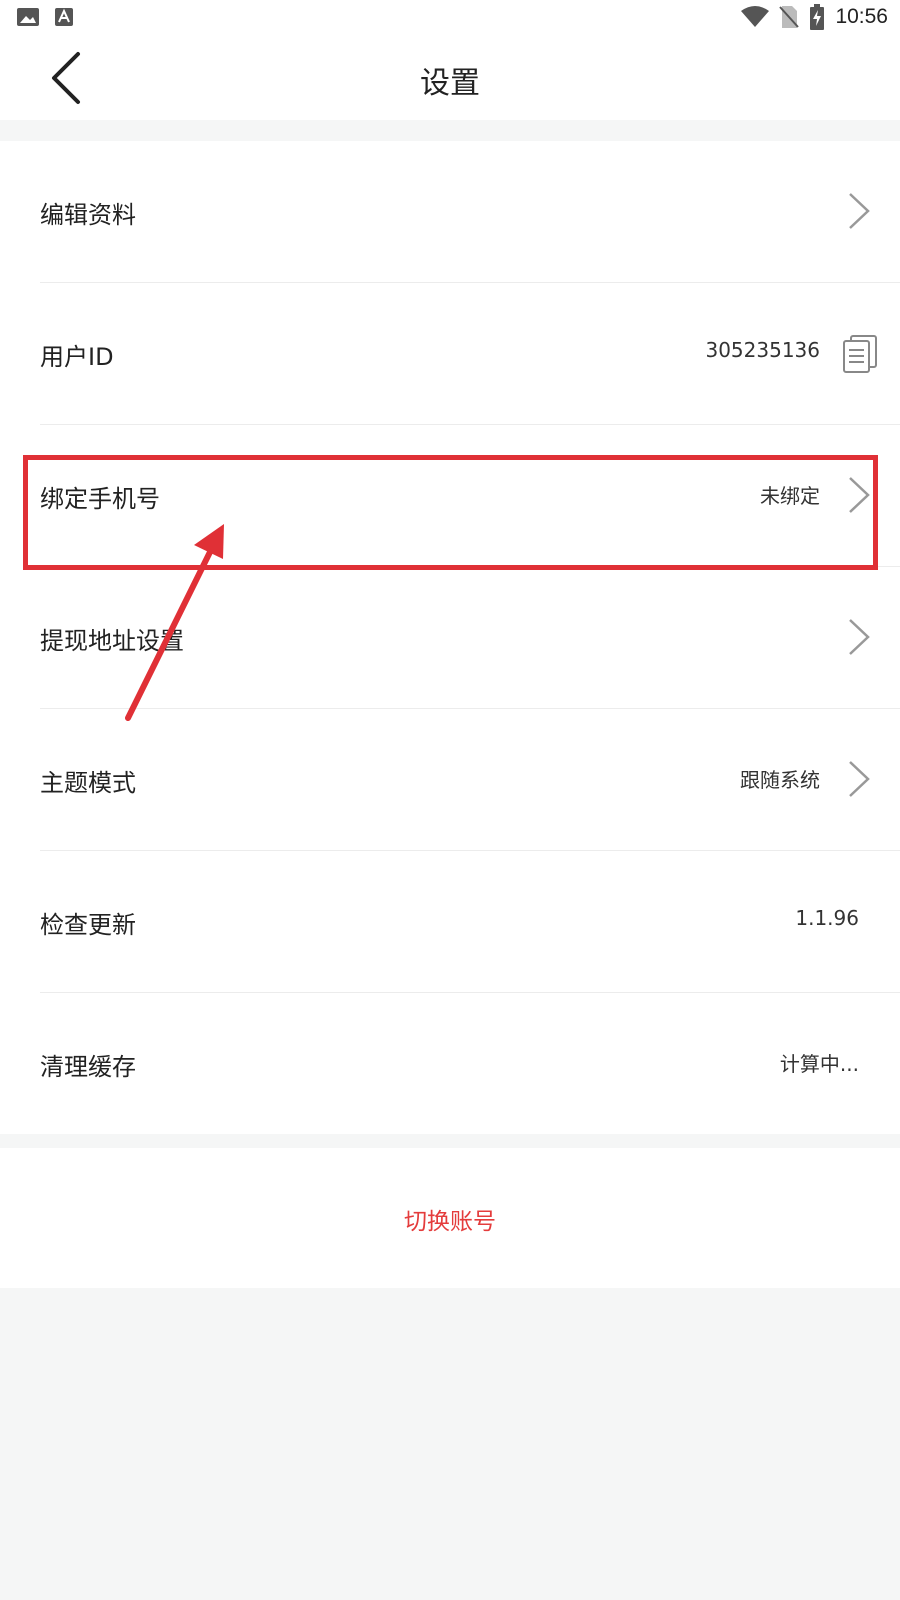  Describe the element at coordinates (470, 354) in the screenshot. I see `settings-row-user-id: 用户ID 305235136` at that location.